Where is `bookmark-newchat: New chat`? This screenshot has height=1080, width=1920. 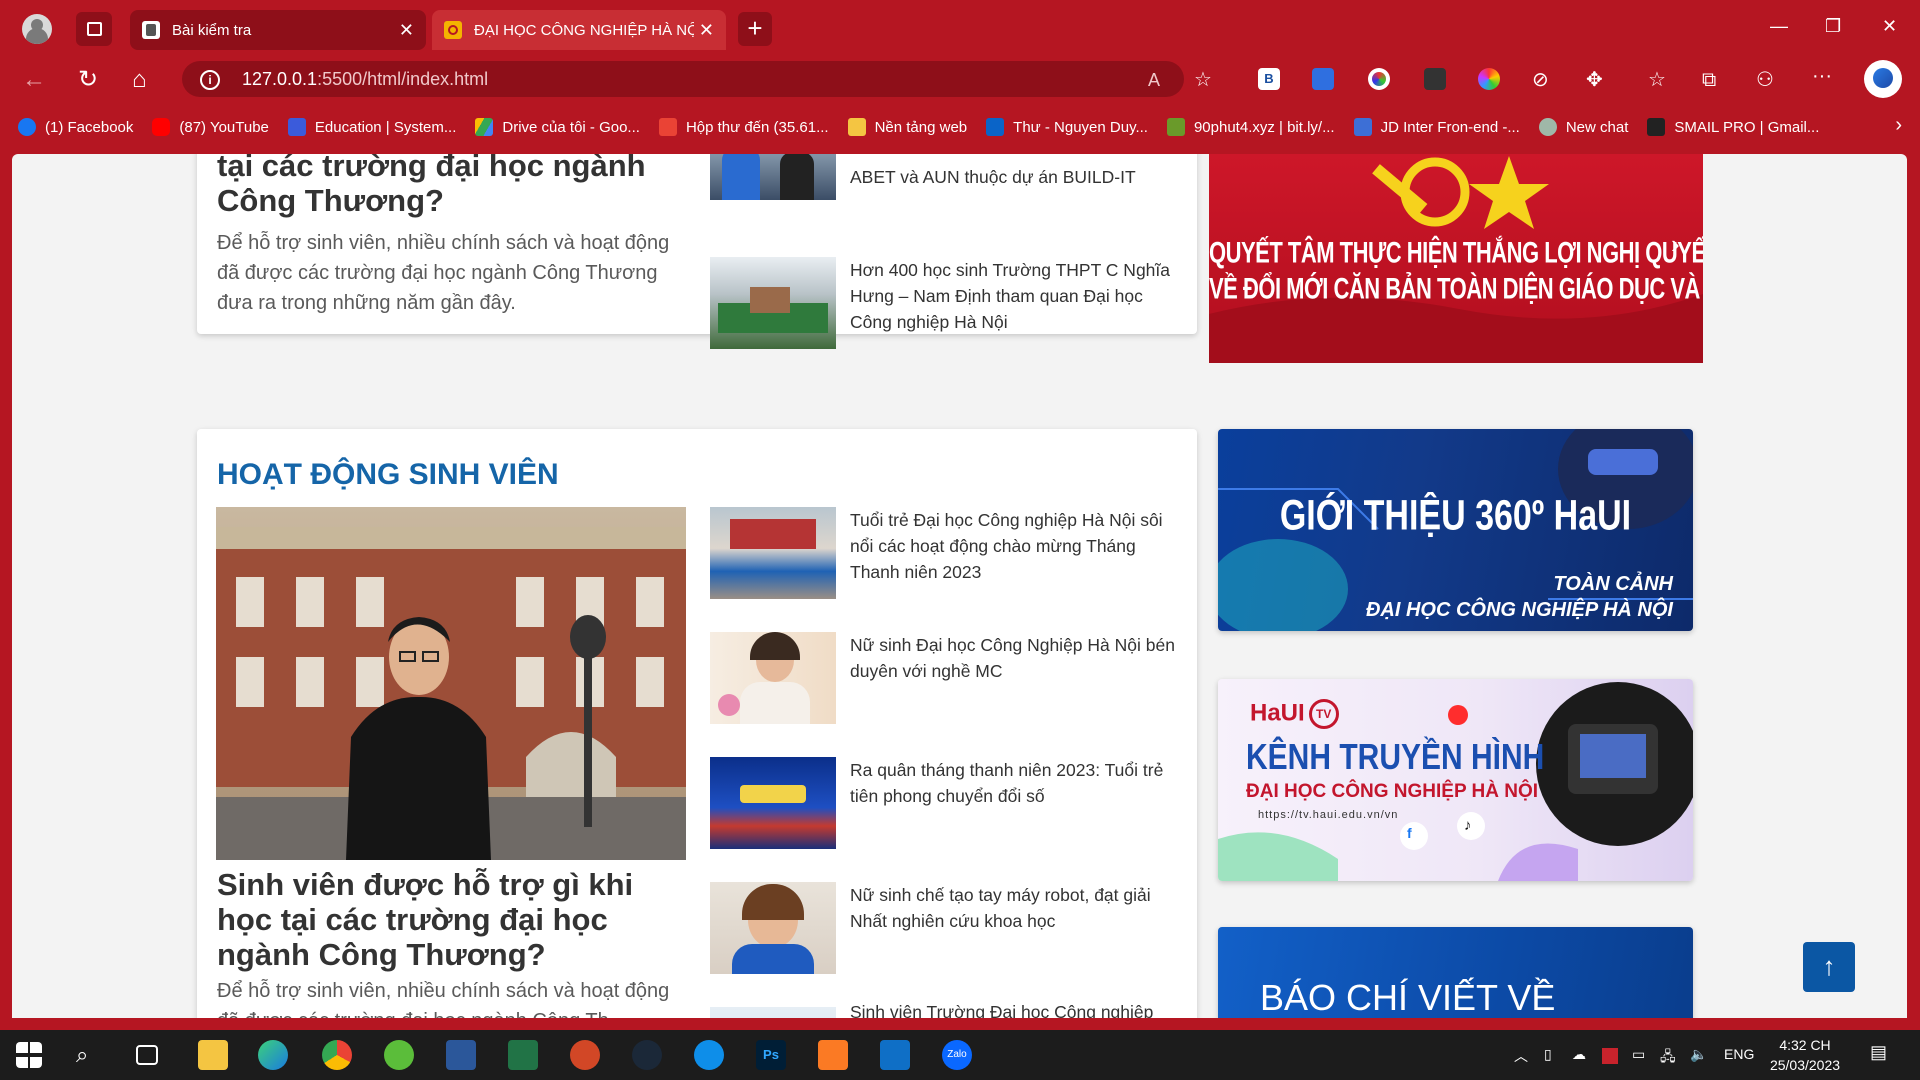
bookmark-newchat: New chat is located at coordinates (1583, 127).